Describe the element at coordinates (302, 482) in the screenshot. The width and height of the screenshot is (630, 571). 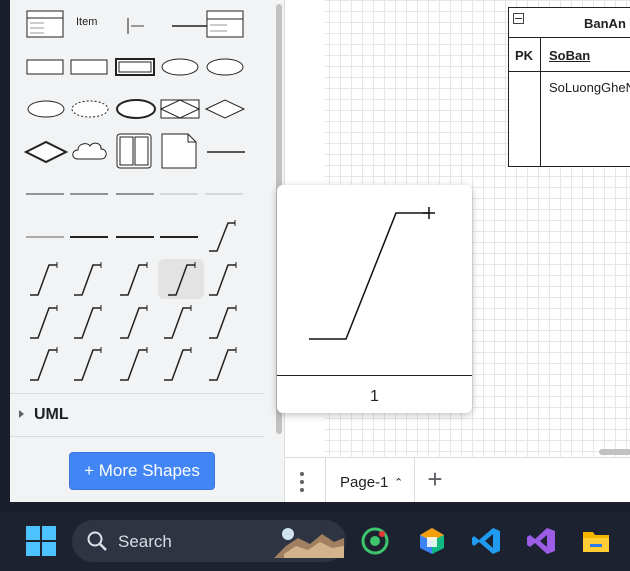
I see `more-options-icon` at that location.